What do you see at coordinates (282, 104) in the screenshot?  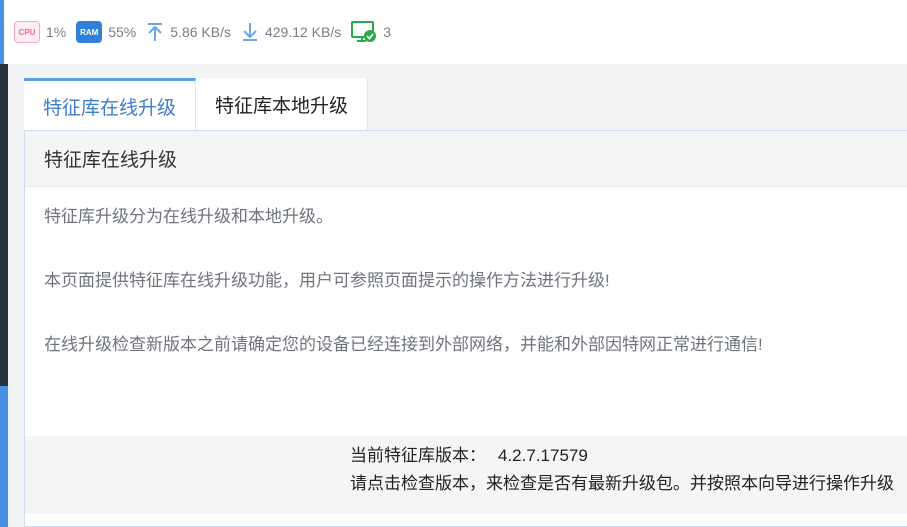 I see `tab-local-upgrade: 特征库本地升级` at bounding box center [282, 104].